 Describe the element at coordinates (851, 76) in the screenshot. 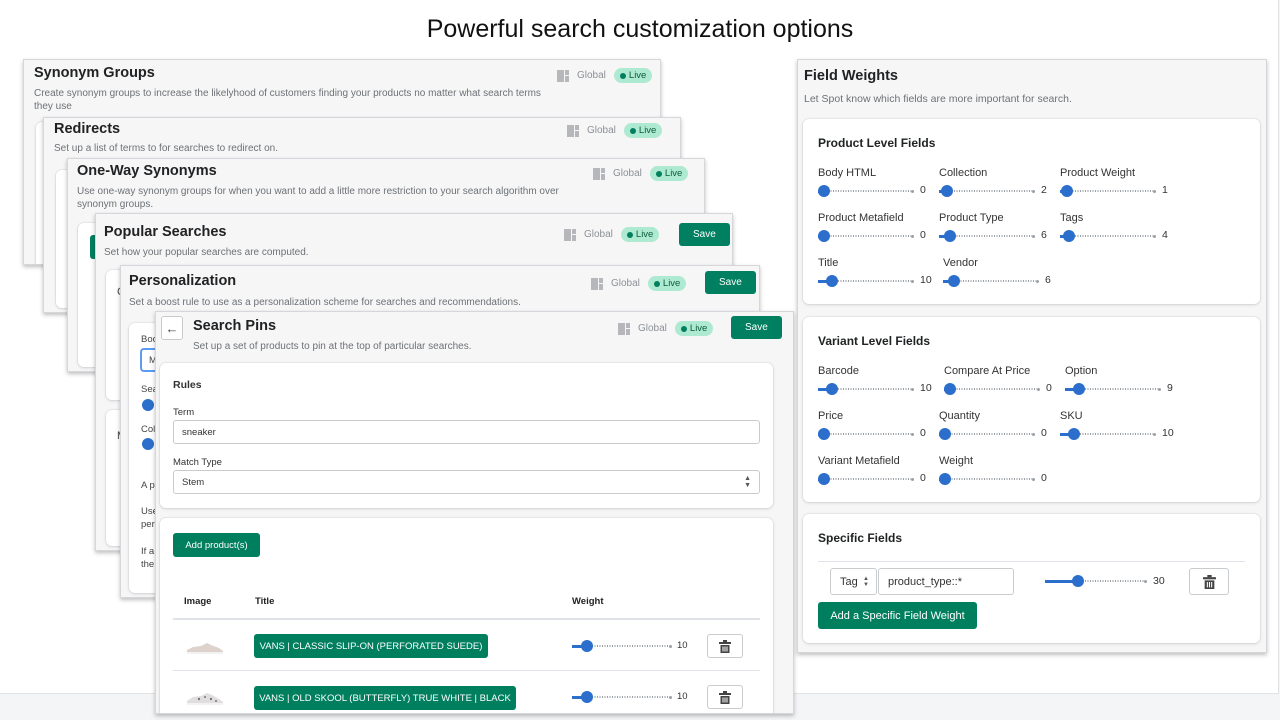

I see `panel-title: Field Weights` at that location.